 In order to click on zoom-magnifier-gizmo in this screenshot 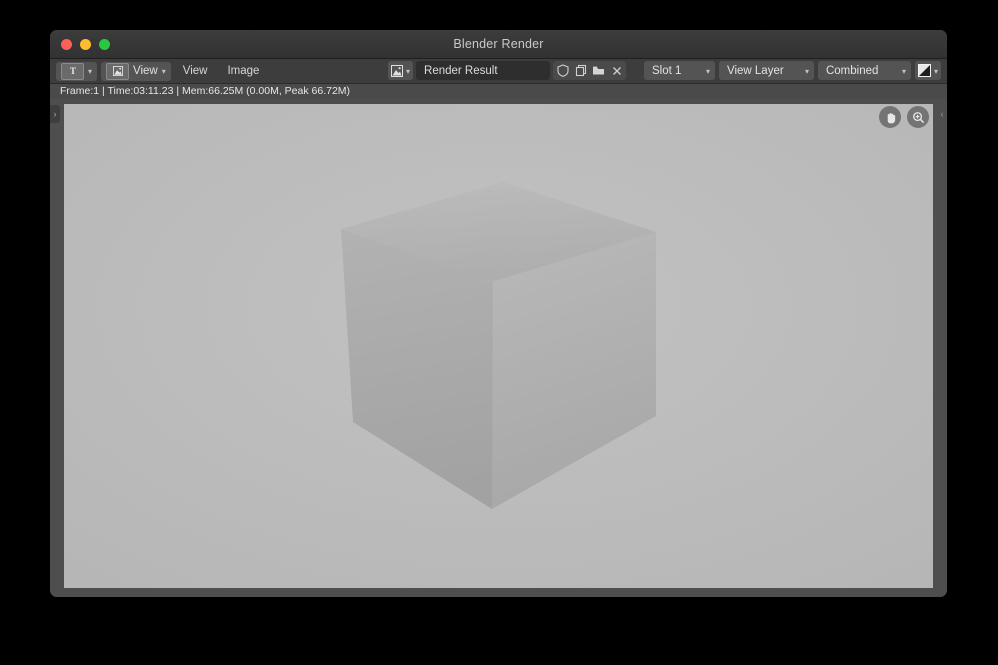, I will do `click(918, 117)`.